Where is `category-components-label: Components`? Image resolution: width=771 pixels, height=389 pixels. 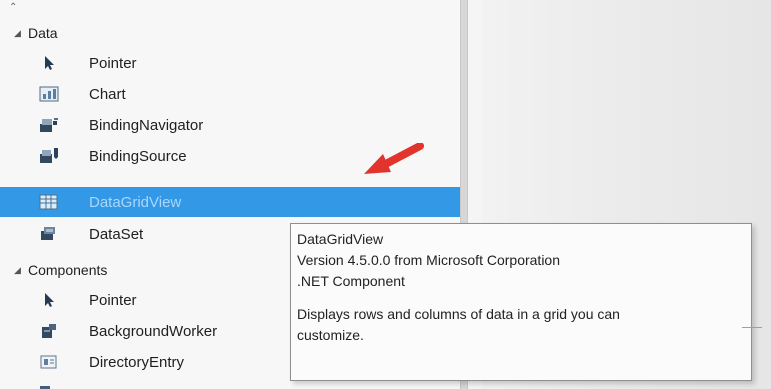 category-components-label: Components is located at coordinates (68, 270).